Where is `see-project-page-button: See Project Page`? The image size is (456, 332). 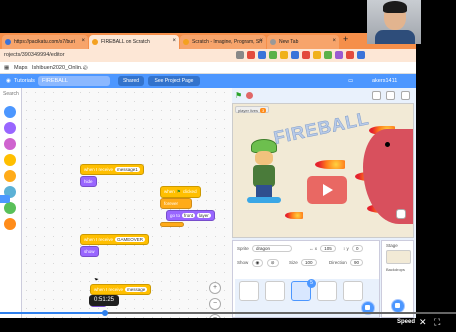 see-project-page-button: See Project Page is located at coordinates (174, 81).